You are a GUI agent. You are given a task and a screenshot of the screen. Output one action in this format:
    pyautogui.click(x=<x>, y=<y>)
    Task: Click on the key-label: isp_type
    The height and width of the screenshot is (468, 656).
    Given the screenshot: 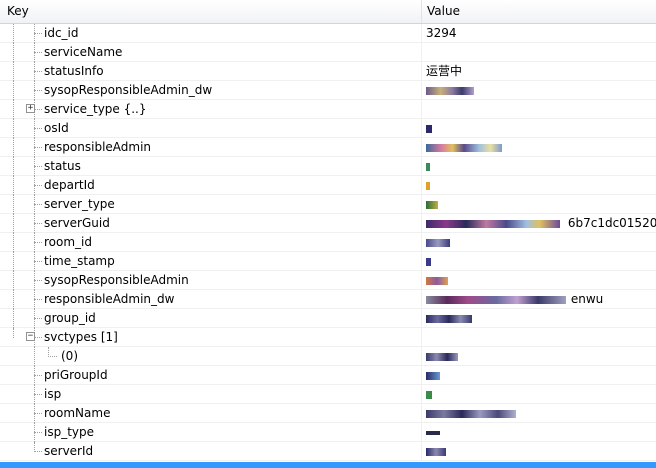 What is the action you would take?
    pyautogui.click(x=69, y=432)
    